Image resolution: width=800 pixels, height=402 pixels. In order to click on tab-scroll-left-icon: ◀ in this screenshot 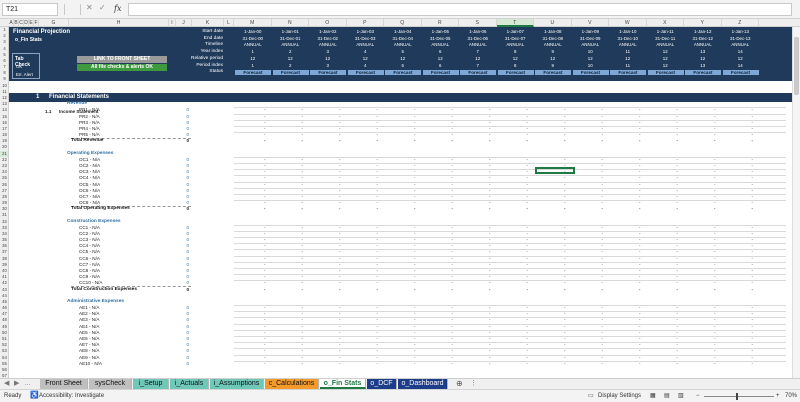, I will do `click(6, 384)`.